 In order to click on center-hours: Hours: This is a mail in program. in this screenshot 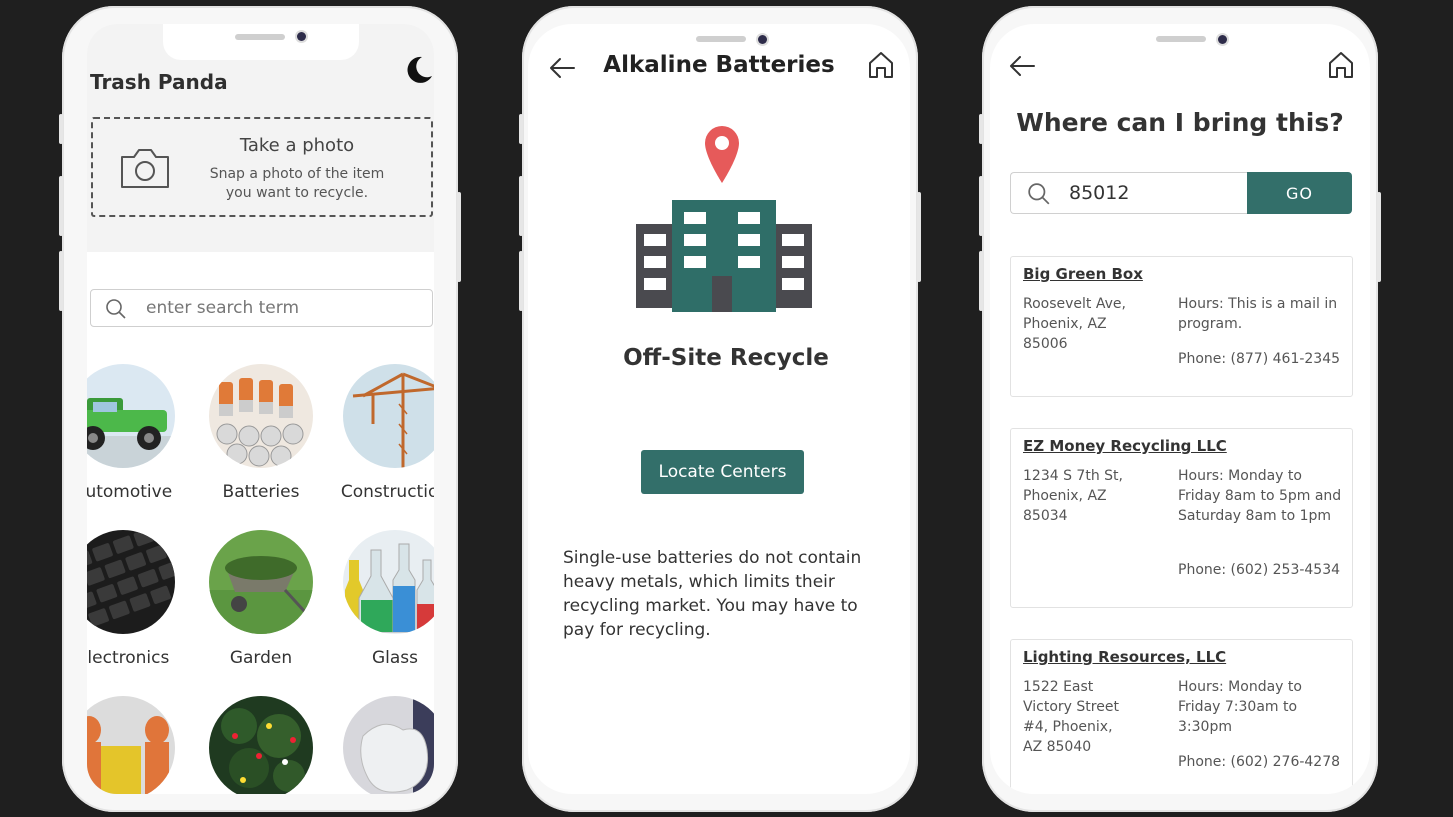, I will do `click(1258, 314)`.